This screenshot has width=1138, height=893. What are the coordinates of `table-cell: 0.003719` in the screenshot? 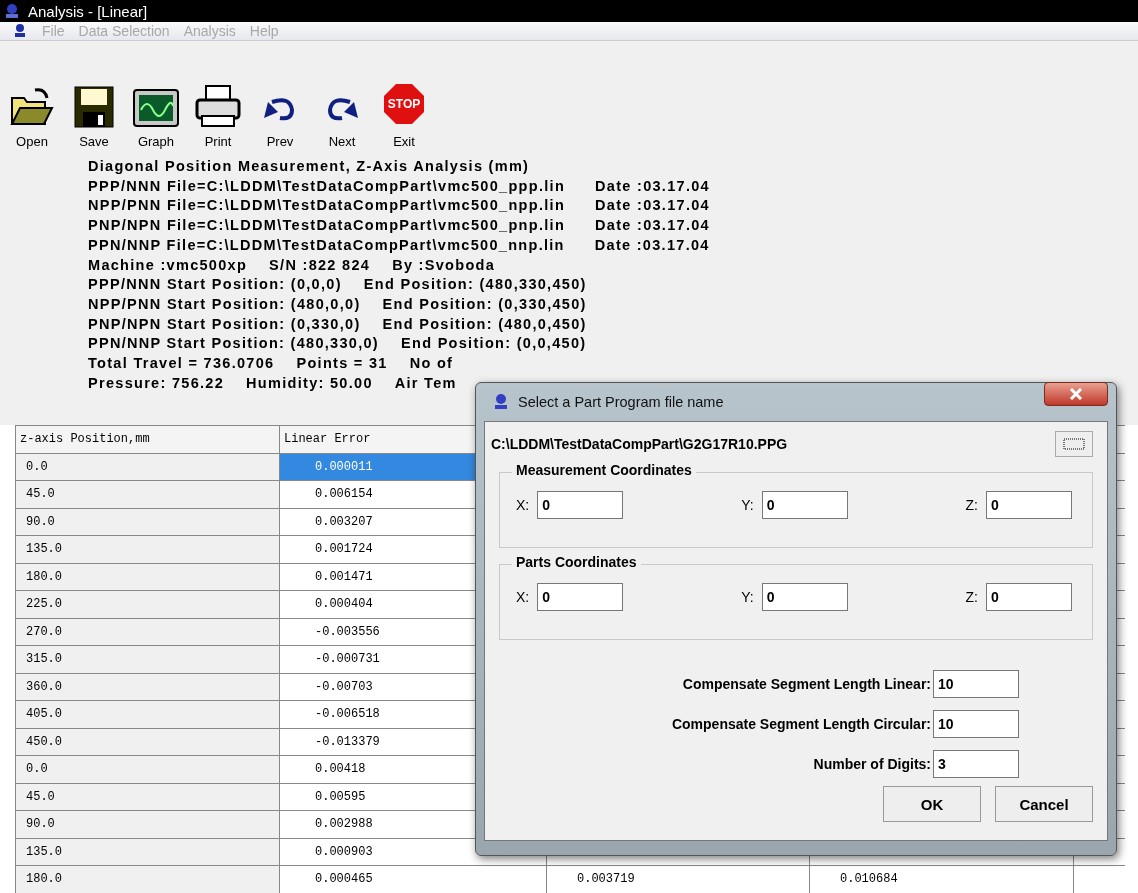 It's located at (678, 879).